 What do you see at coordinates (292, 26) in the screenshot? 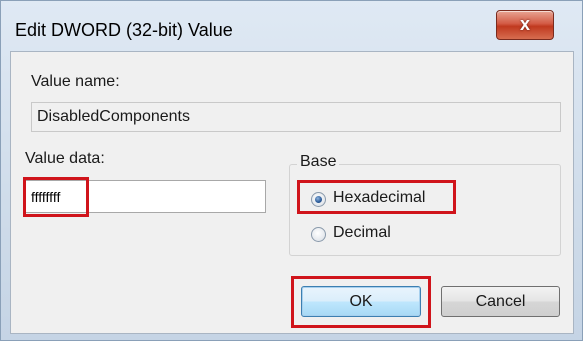
I see `title-bar: Edit DWORD (32-bit) Value x` at bounding box center [292, 26].